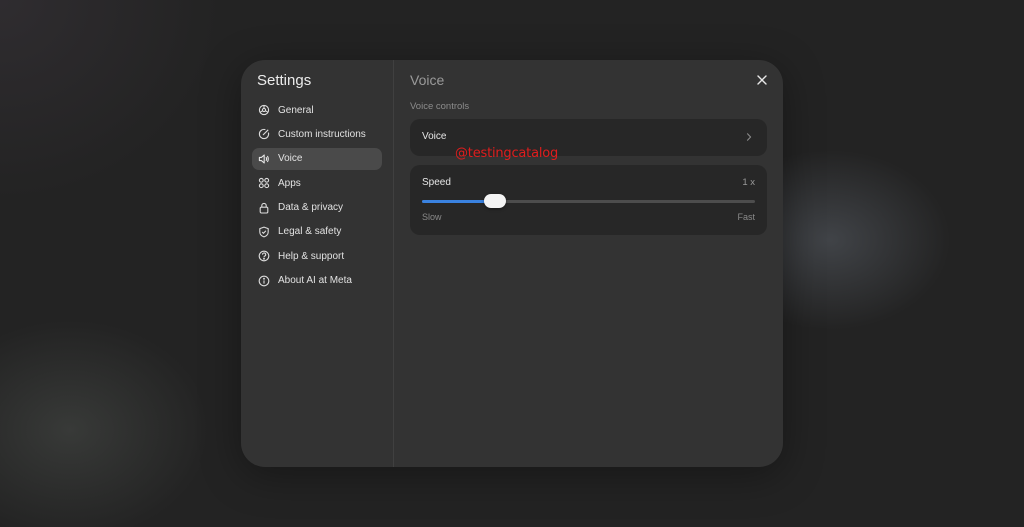 The width and height of the screenshot is (1024, 527). Describe the element at coordinates (264, 159) in the screenshot. I see `speaker-icon` at that location.